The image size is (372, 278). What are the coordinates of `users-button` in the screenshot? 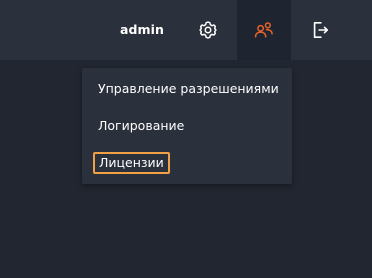 It's located at (264, 30).